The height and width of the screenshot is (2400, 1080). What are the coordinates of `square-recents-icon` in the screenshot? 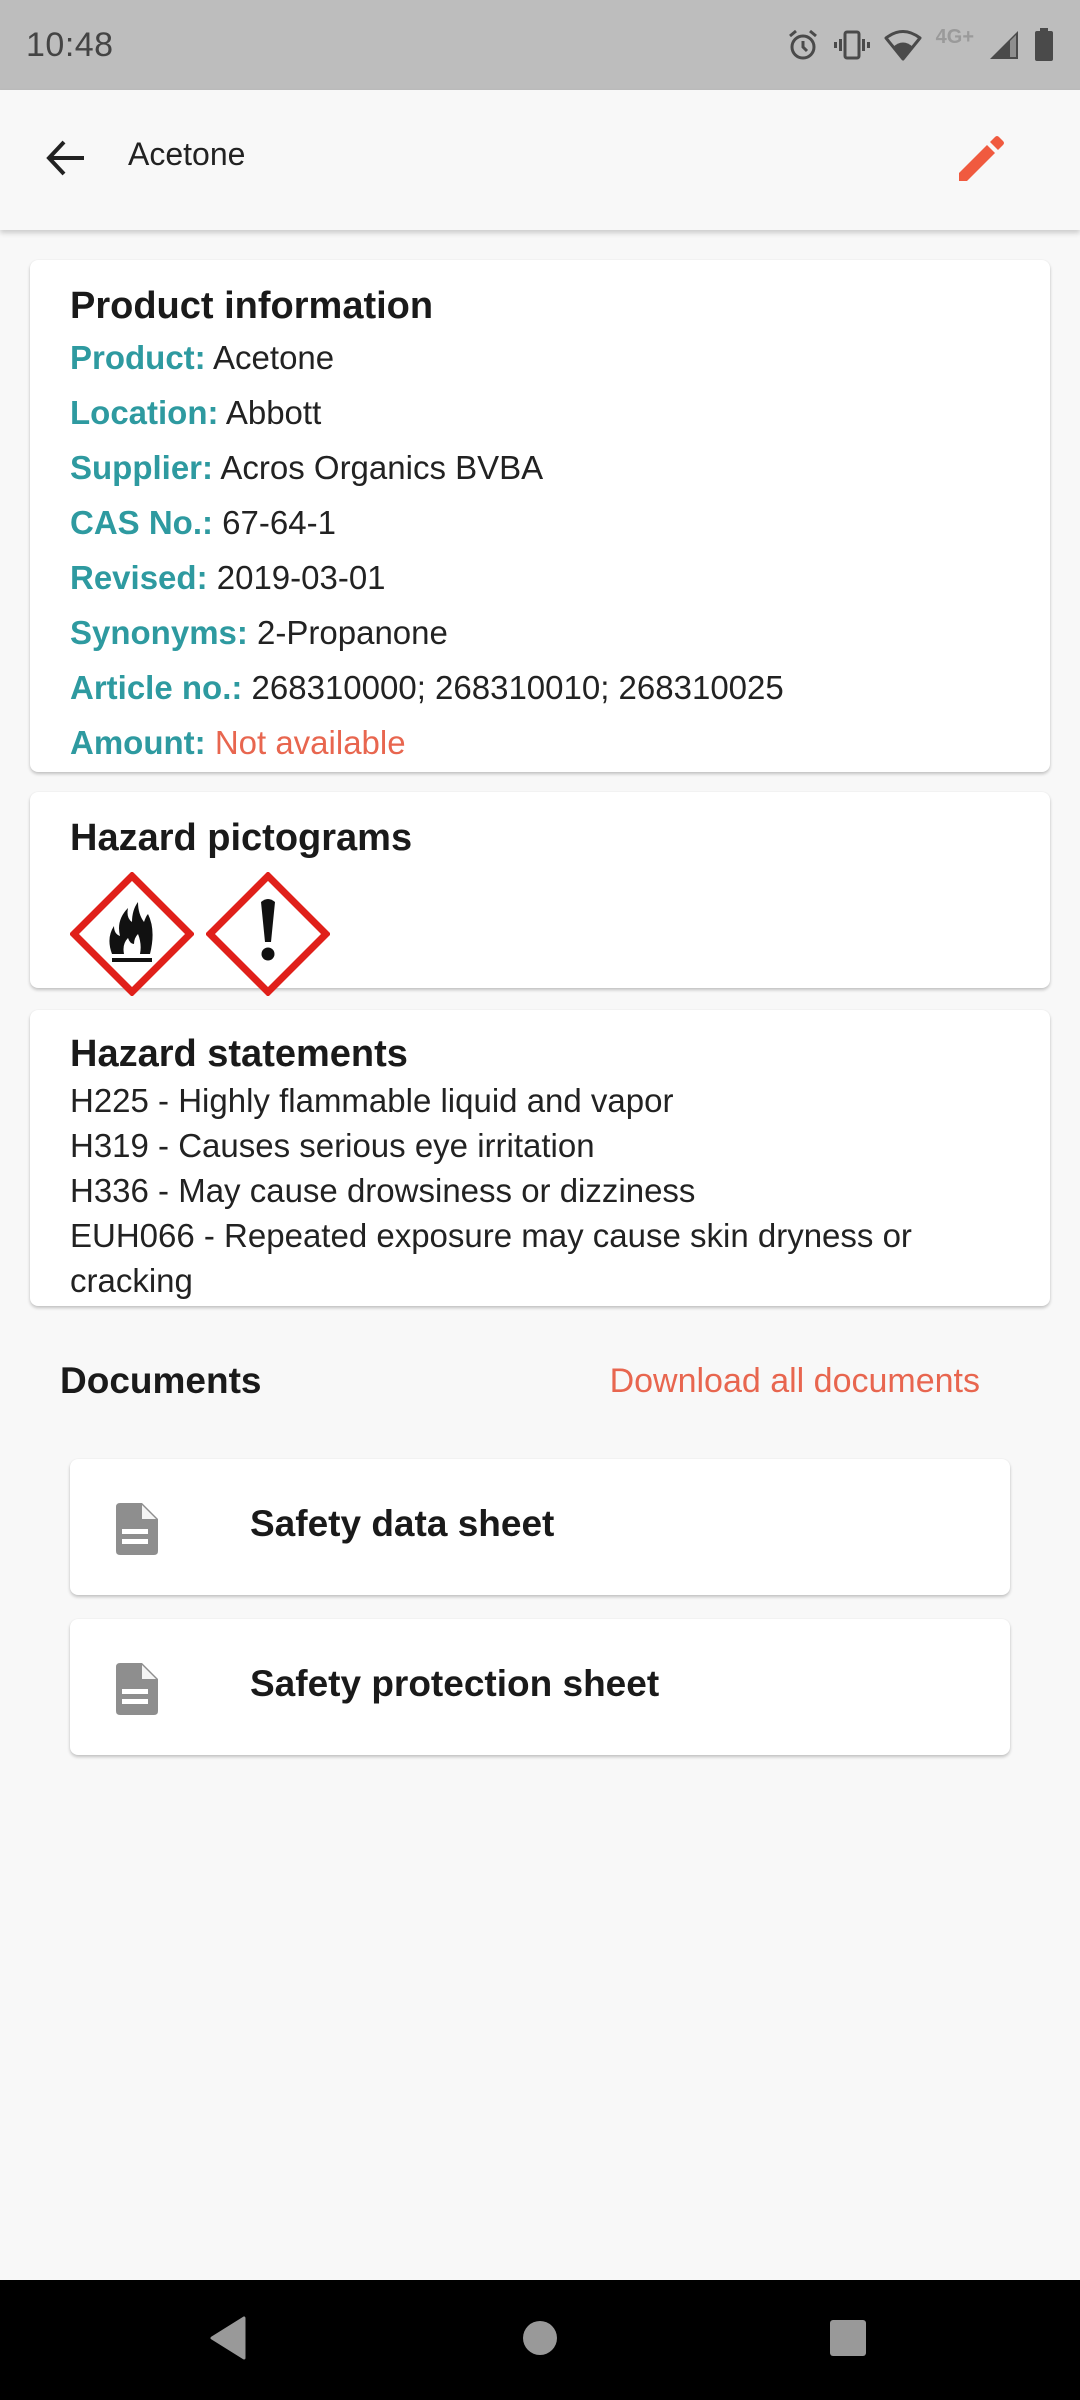 It's located at (848, 2340).